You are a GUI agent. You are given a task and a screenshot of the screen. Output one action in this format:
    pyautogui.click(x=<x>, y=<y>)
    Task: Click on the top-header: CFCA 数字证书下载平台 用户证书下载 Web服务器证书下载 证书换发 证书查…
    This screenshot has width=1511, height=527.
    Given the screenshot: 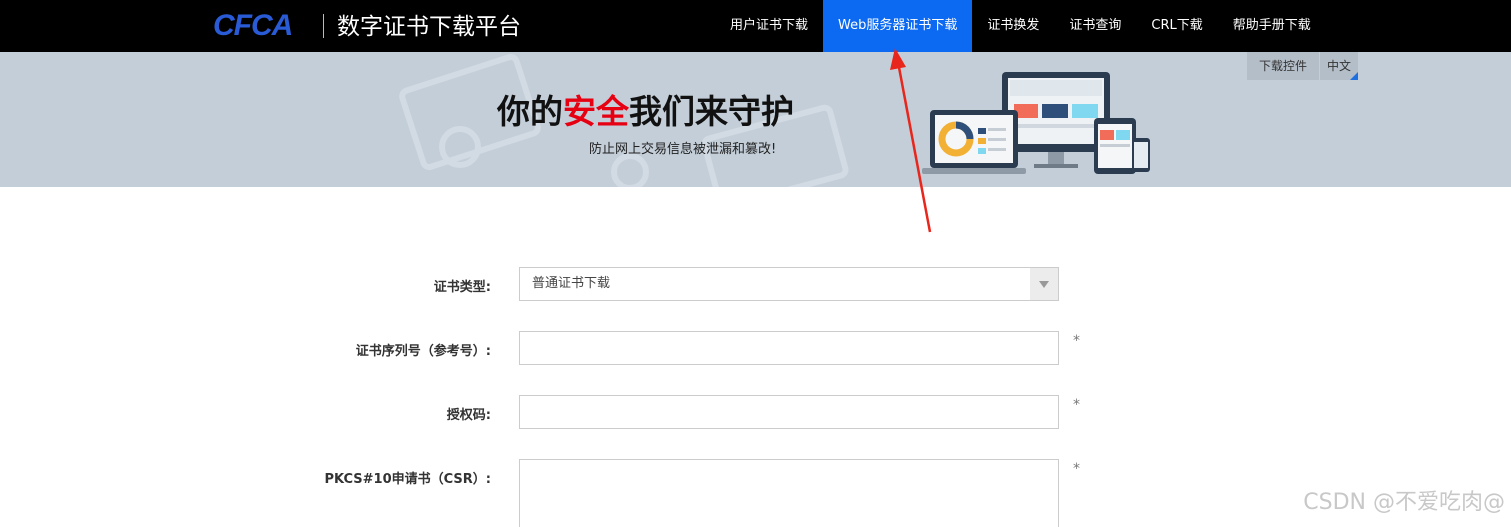 What is the action you would take?
    pyautogui.click(x=755, y=26)
    